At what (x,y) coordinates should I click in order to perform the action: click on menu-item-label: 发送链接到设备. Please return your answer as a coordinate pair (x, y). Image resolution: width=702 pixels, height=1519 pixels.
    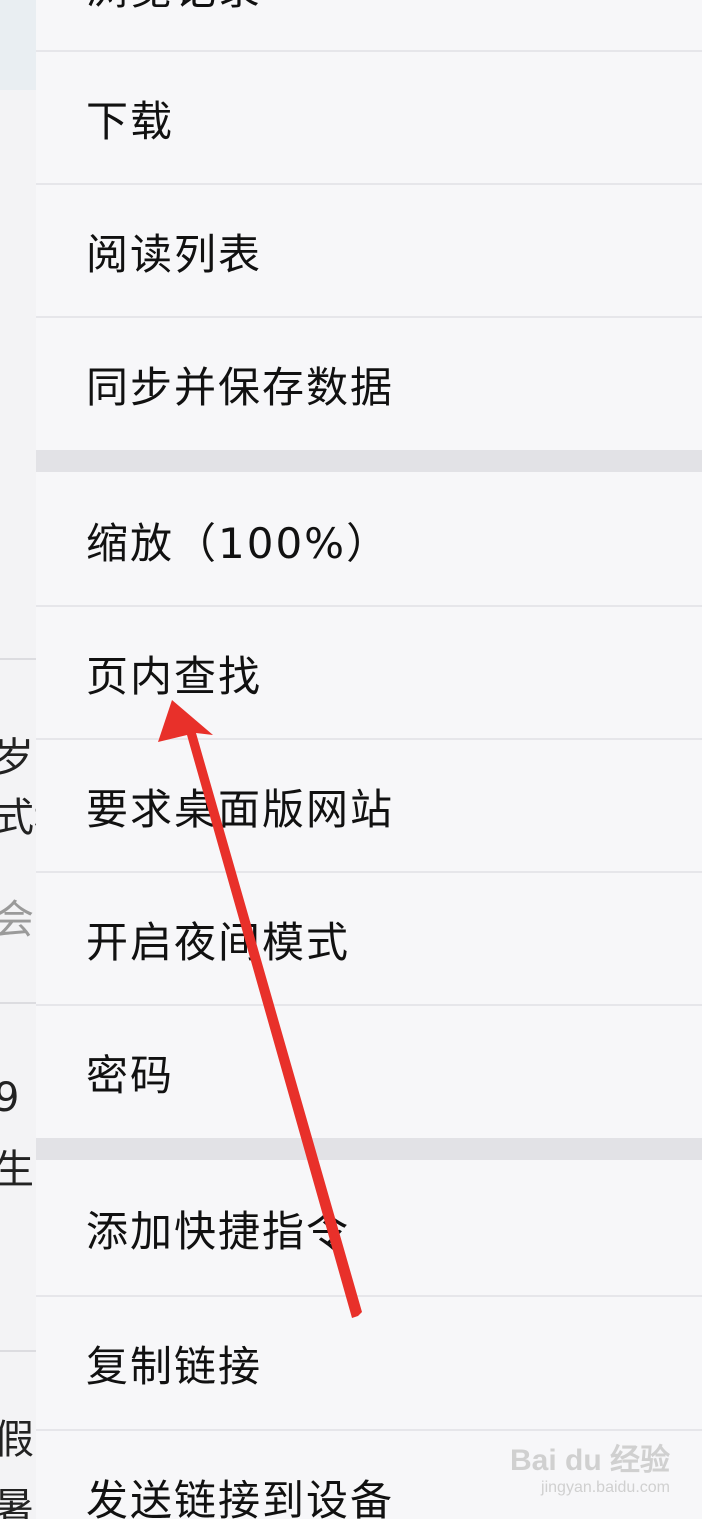
    Looking at the image, I should click on (240, 1497).